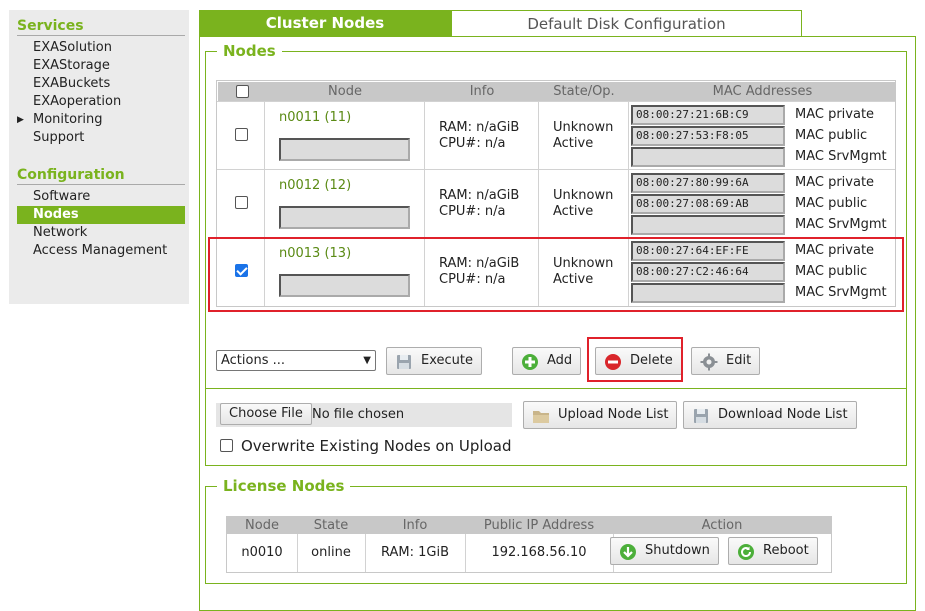 The height and width of the screenshot is (611, 925). I want to click on license-node-name: n0010, so click(262, 552).